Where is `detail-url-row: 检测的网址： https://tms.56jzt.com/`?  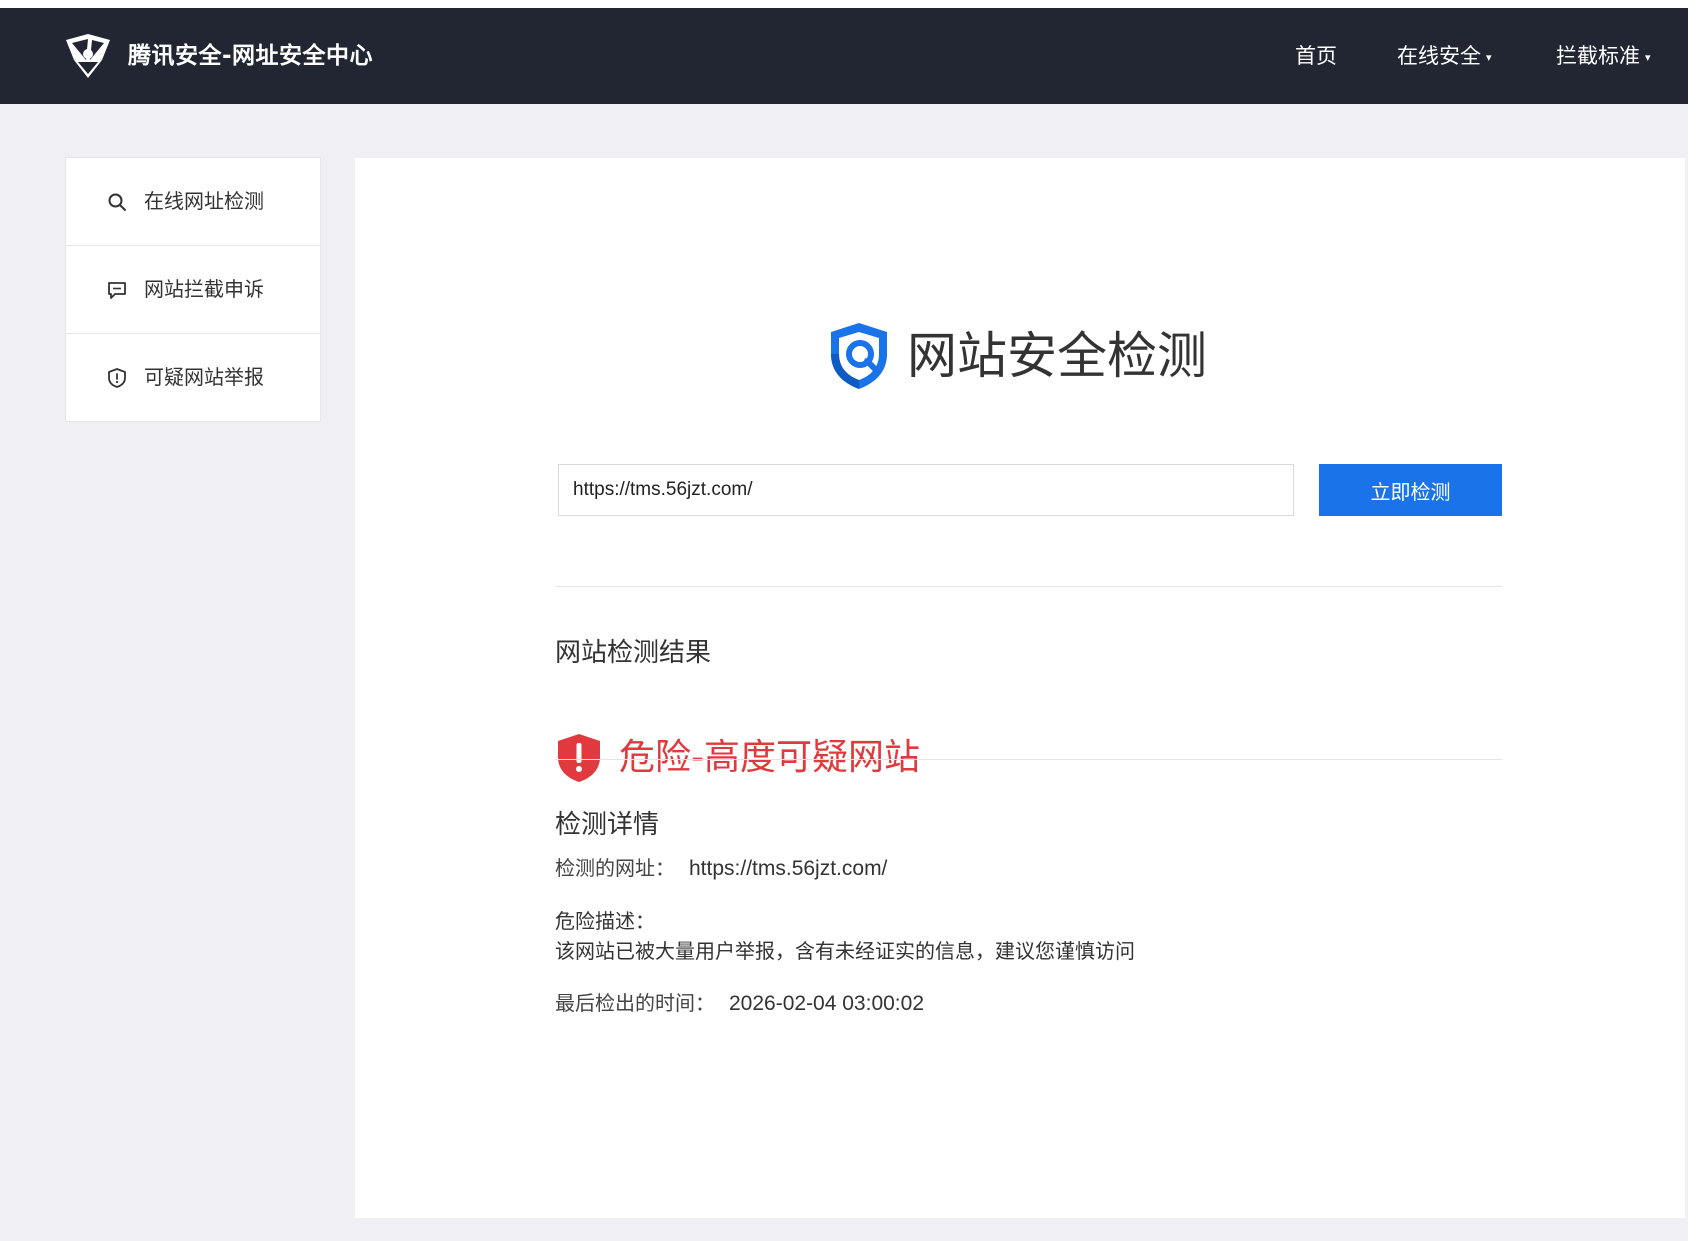 detail-url-row: 检测的网址： https://tms.56jzt.com/ is located at coordinates (721, 868).